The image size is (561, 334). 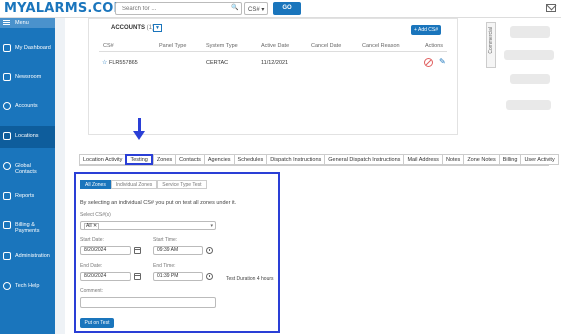 What do you see at coordinates (173, 46) in the screenshot?
I see `column-header: Panel Type` at bounding box center [173, 46].